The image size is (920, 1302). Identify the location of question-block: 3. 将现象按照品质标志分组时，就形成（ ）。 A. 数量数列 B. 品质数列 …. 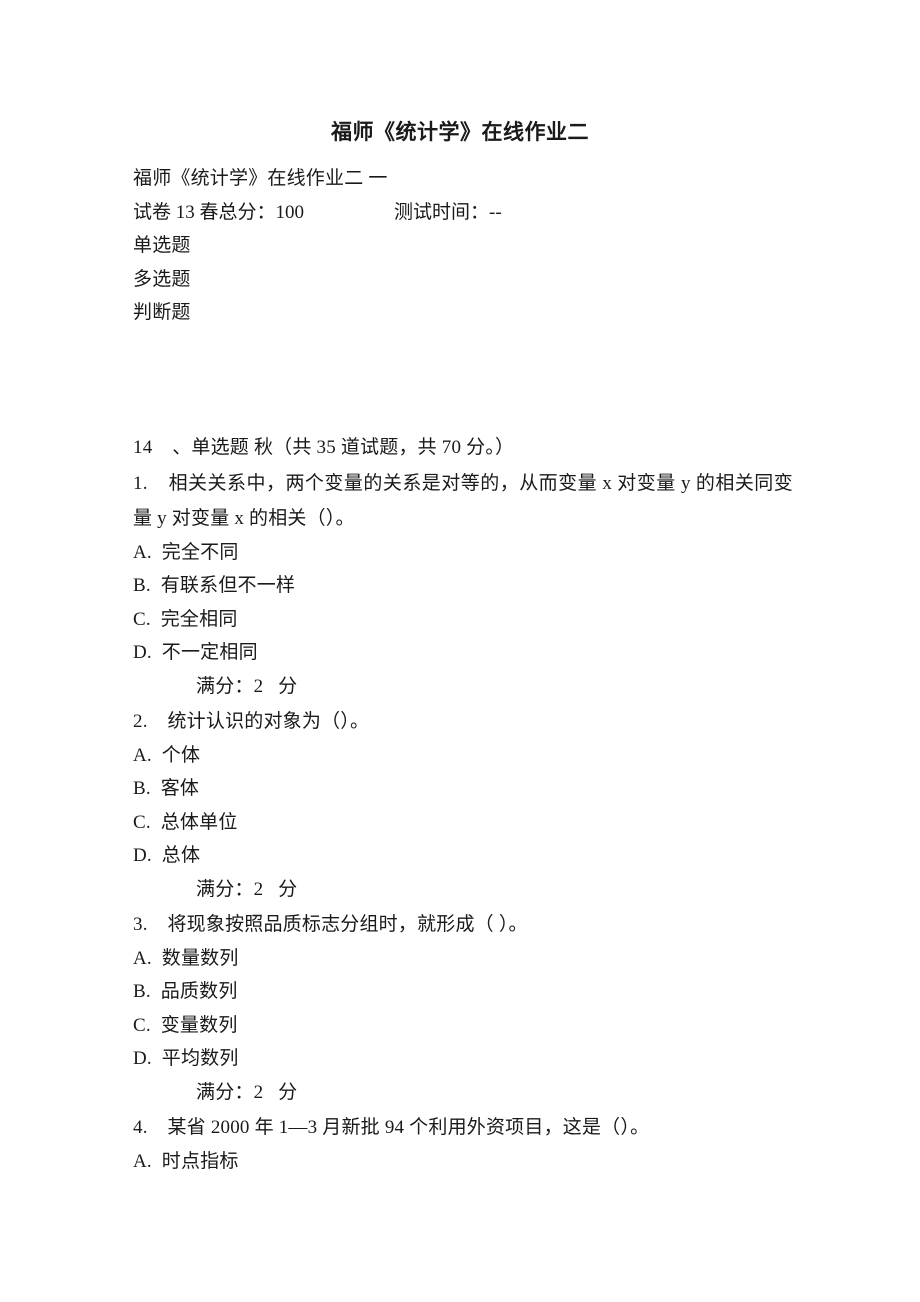
(463, 1008).